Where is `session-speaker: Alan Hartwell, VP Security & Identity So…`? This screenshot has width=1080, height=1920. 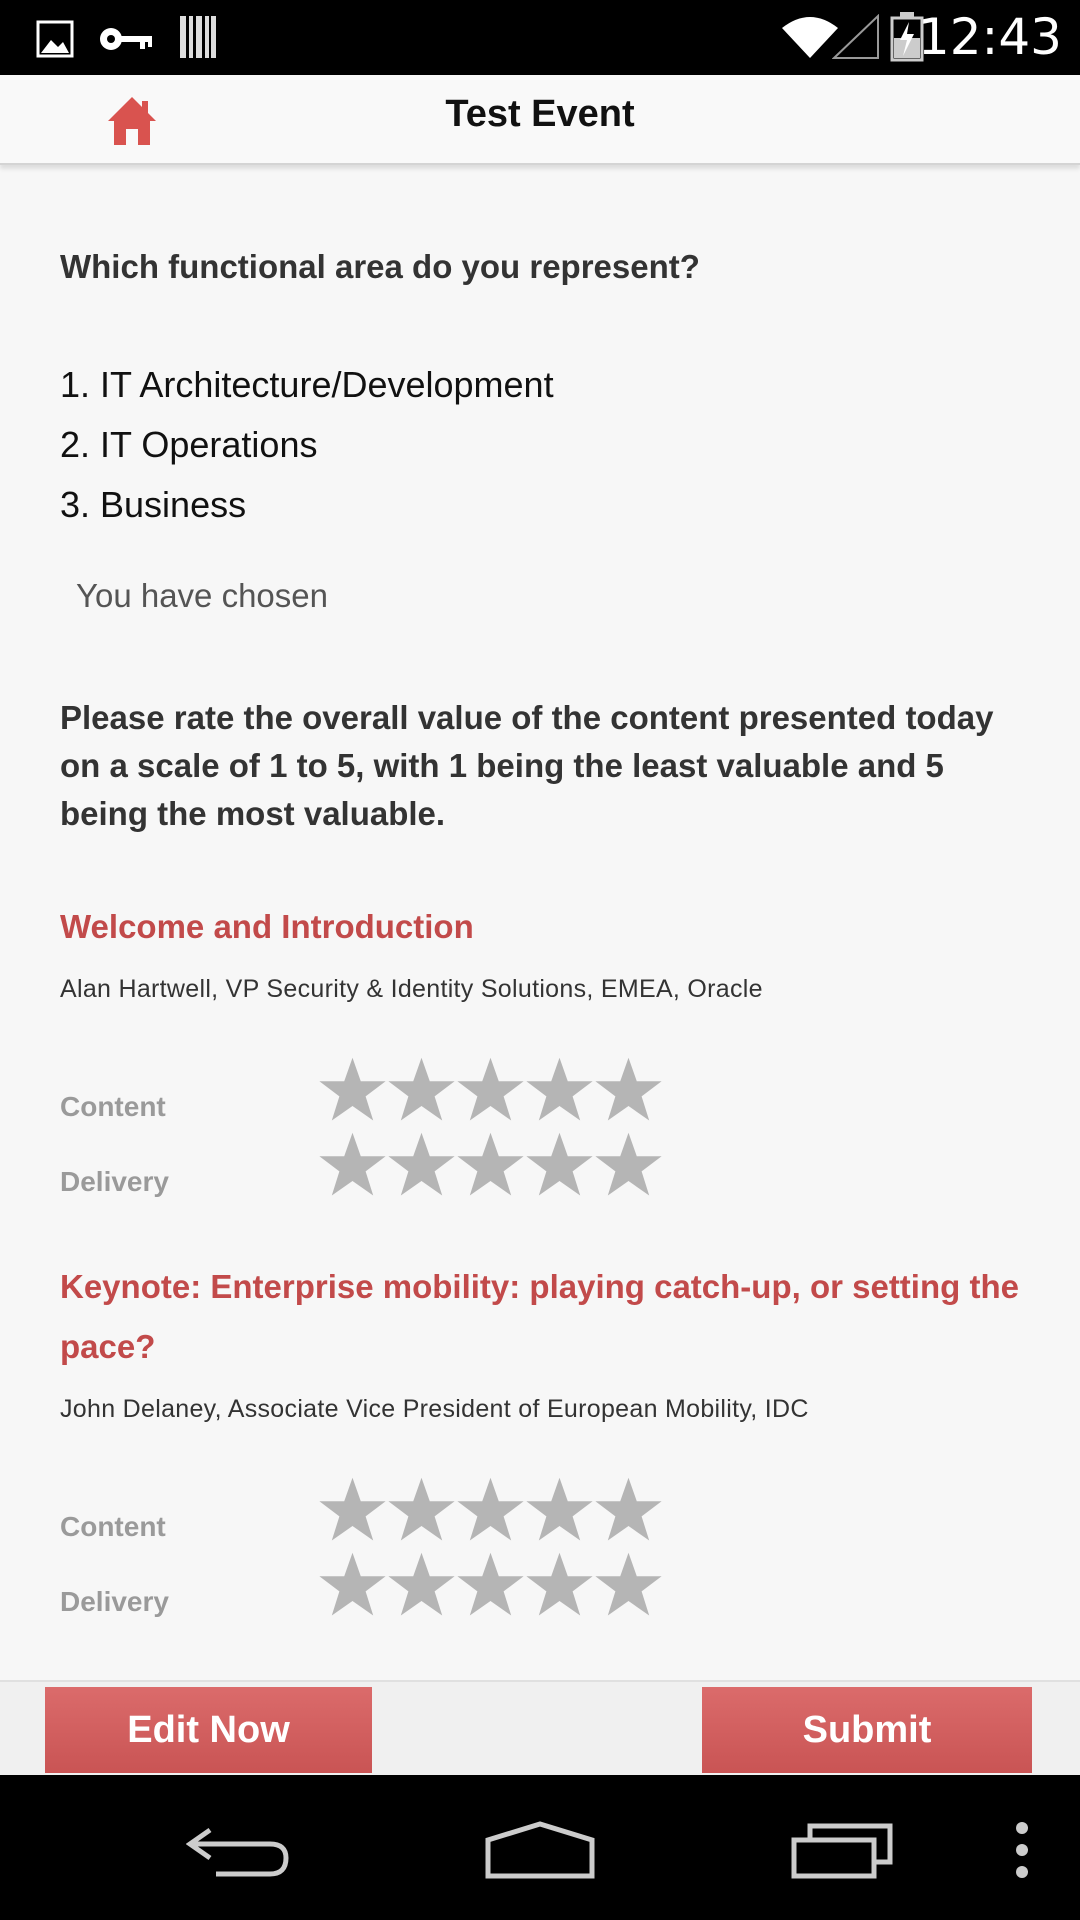
session-speaker: Alan Hartwell, VP Security & Identity So… is located at coordinates (411, 989).